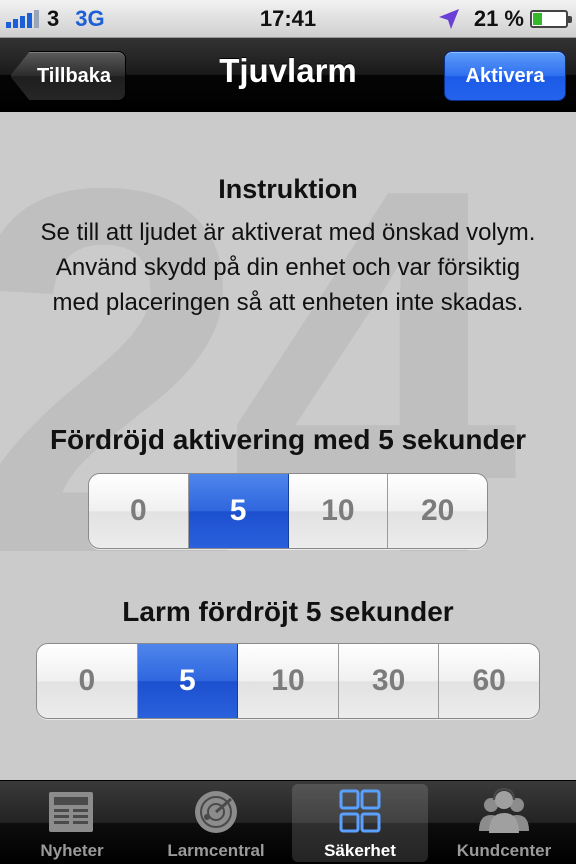 This screenshot has width=576, height=864. I want to click on tab-sakerhet: Säkerhet, so click(360, 822).